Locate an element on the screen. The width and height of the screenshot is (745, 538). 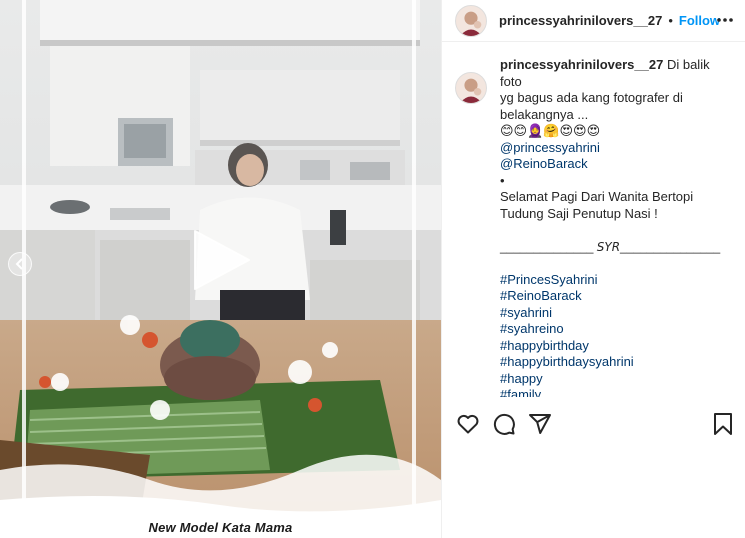
mention-link: @princessyahrini is located at coordinates (615, 148).